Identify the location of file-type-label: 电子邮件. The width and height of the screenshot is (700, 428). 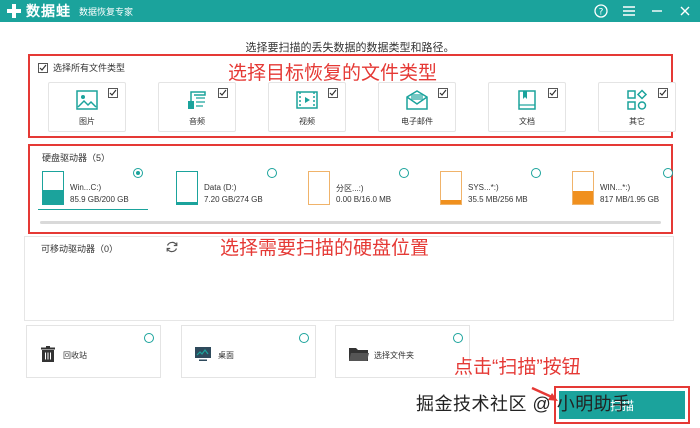
(417, 121).